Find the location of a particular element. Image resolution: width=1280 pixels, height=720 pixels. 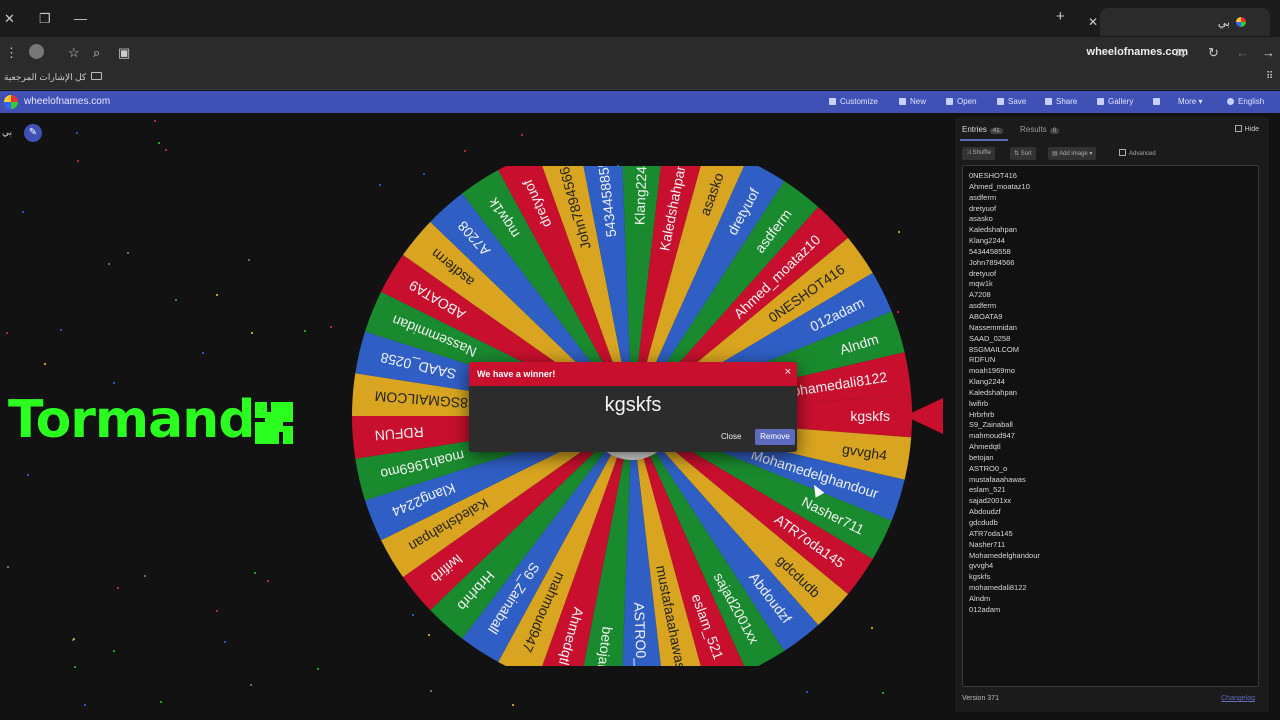

globe-icon is located at coordinates (1230, 101).